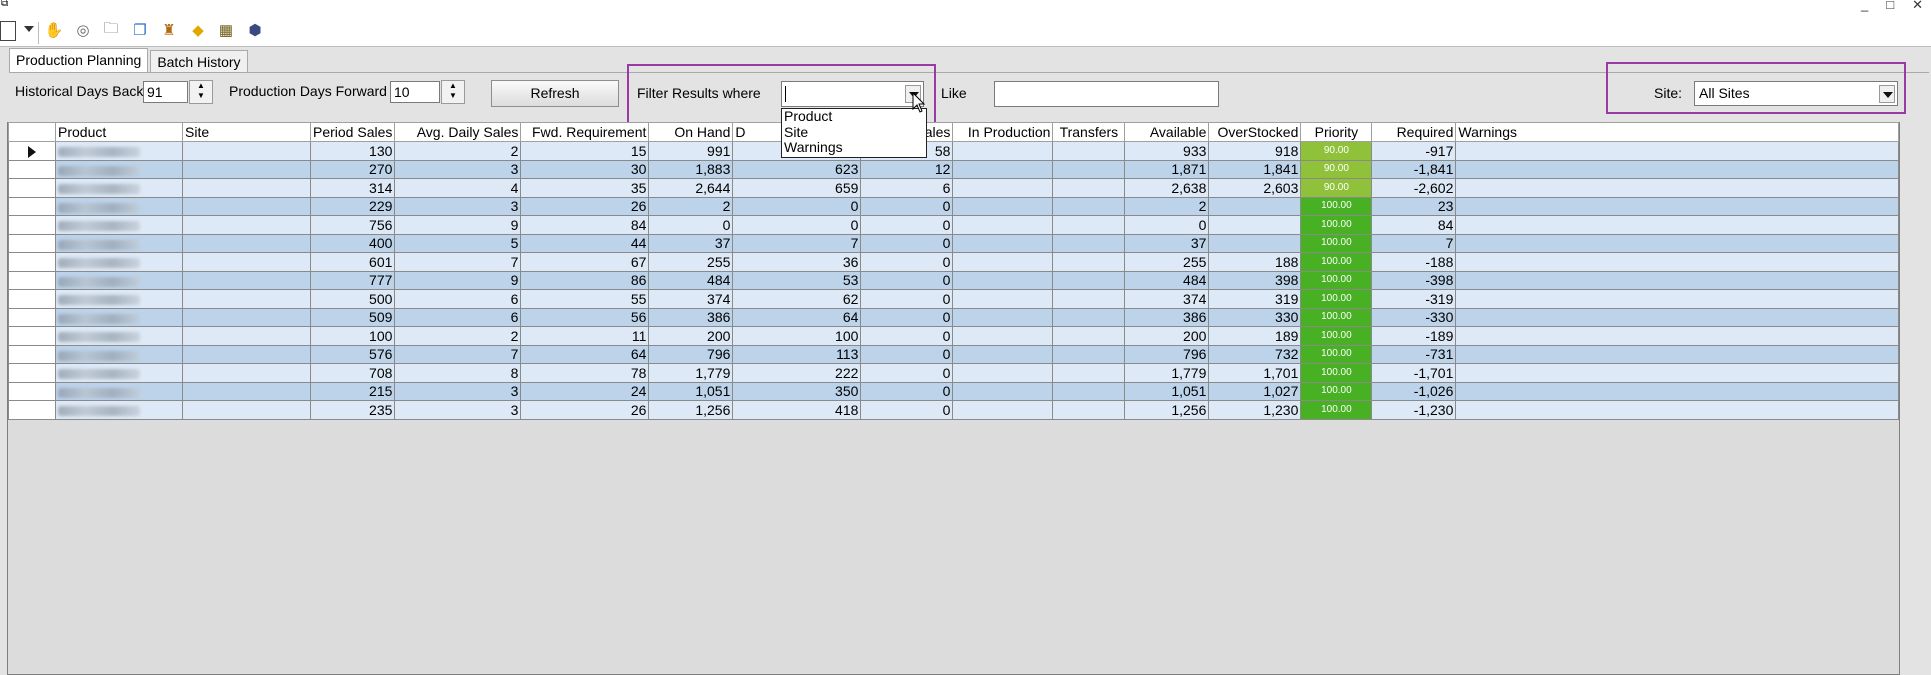 Image resolution: width=1931 pixels, height=675 pixels. What do you see at coordinates (691, 243) in the screenshot?
I see `cell-on-hand: 37` at bounding box center [691, 243].